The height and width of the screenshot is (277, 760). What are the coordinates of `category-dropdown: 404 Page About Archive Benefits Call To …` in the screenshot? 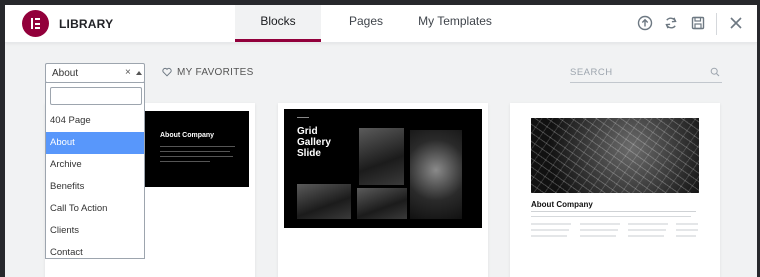 It's located at (95, 170).